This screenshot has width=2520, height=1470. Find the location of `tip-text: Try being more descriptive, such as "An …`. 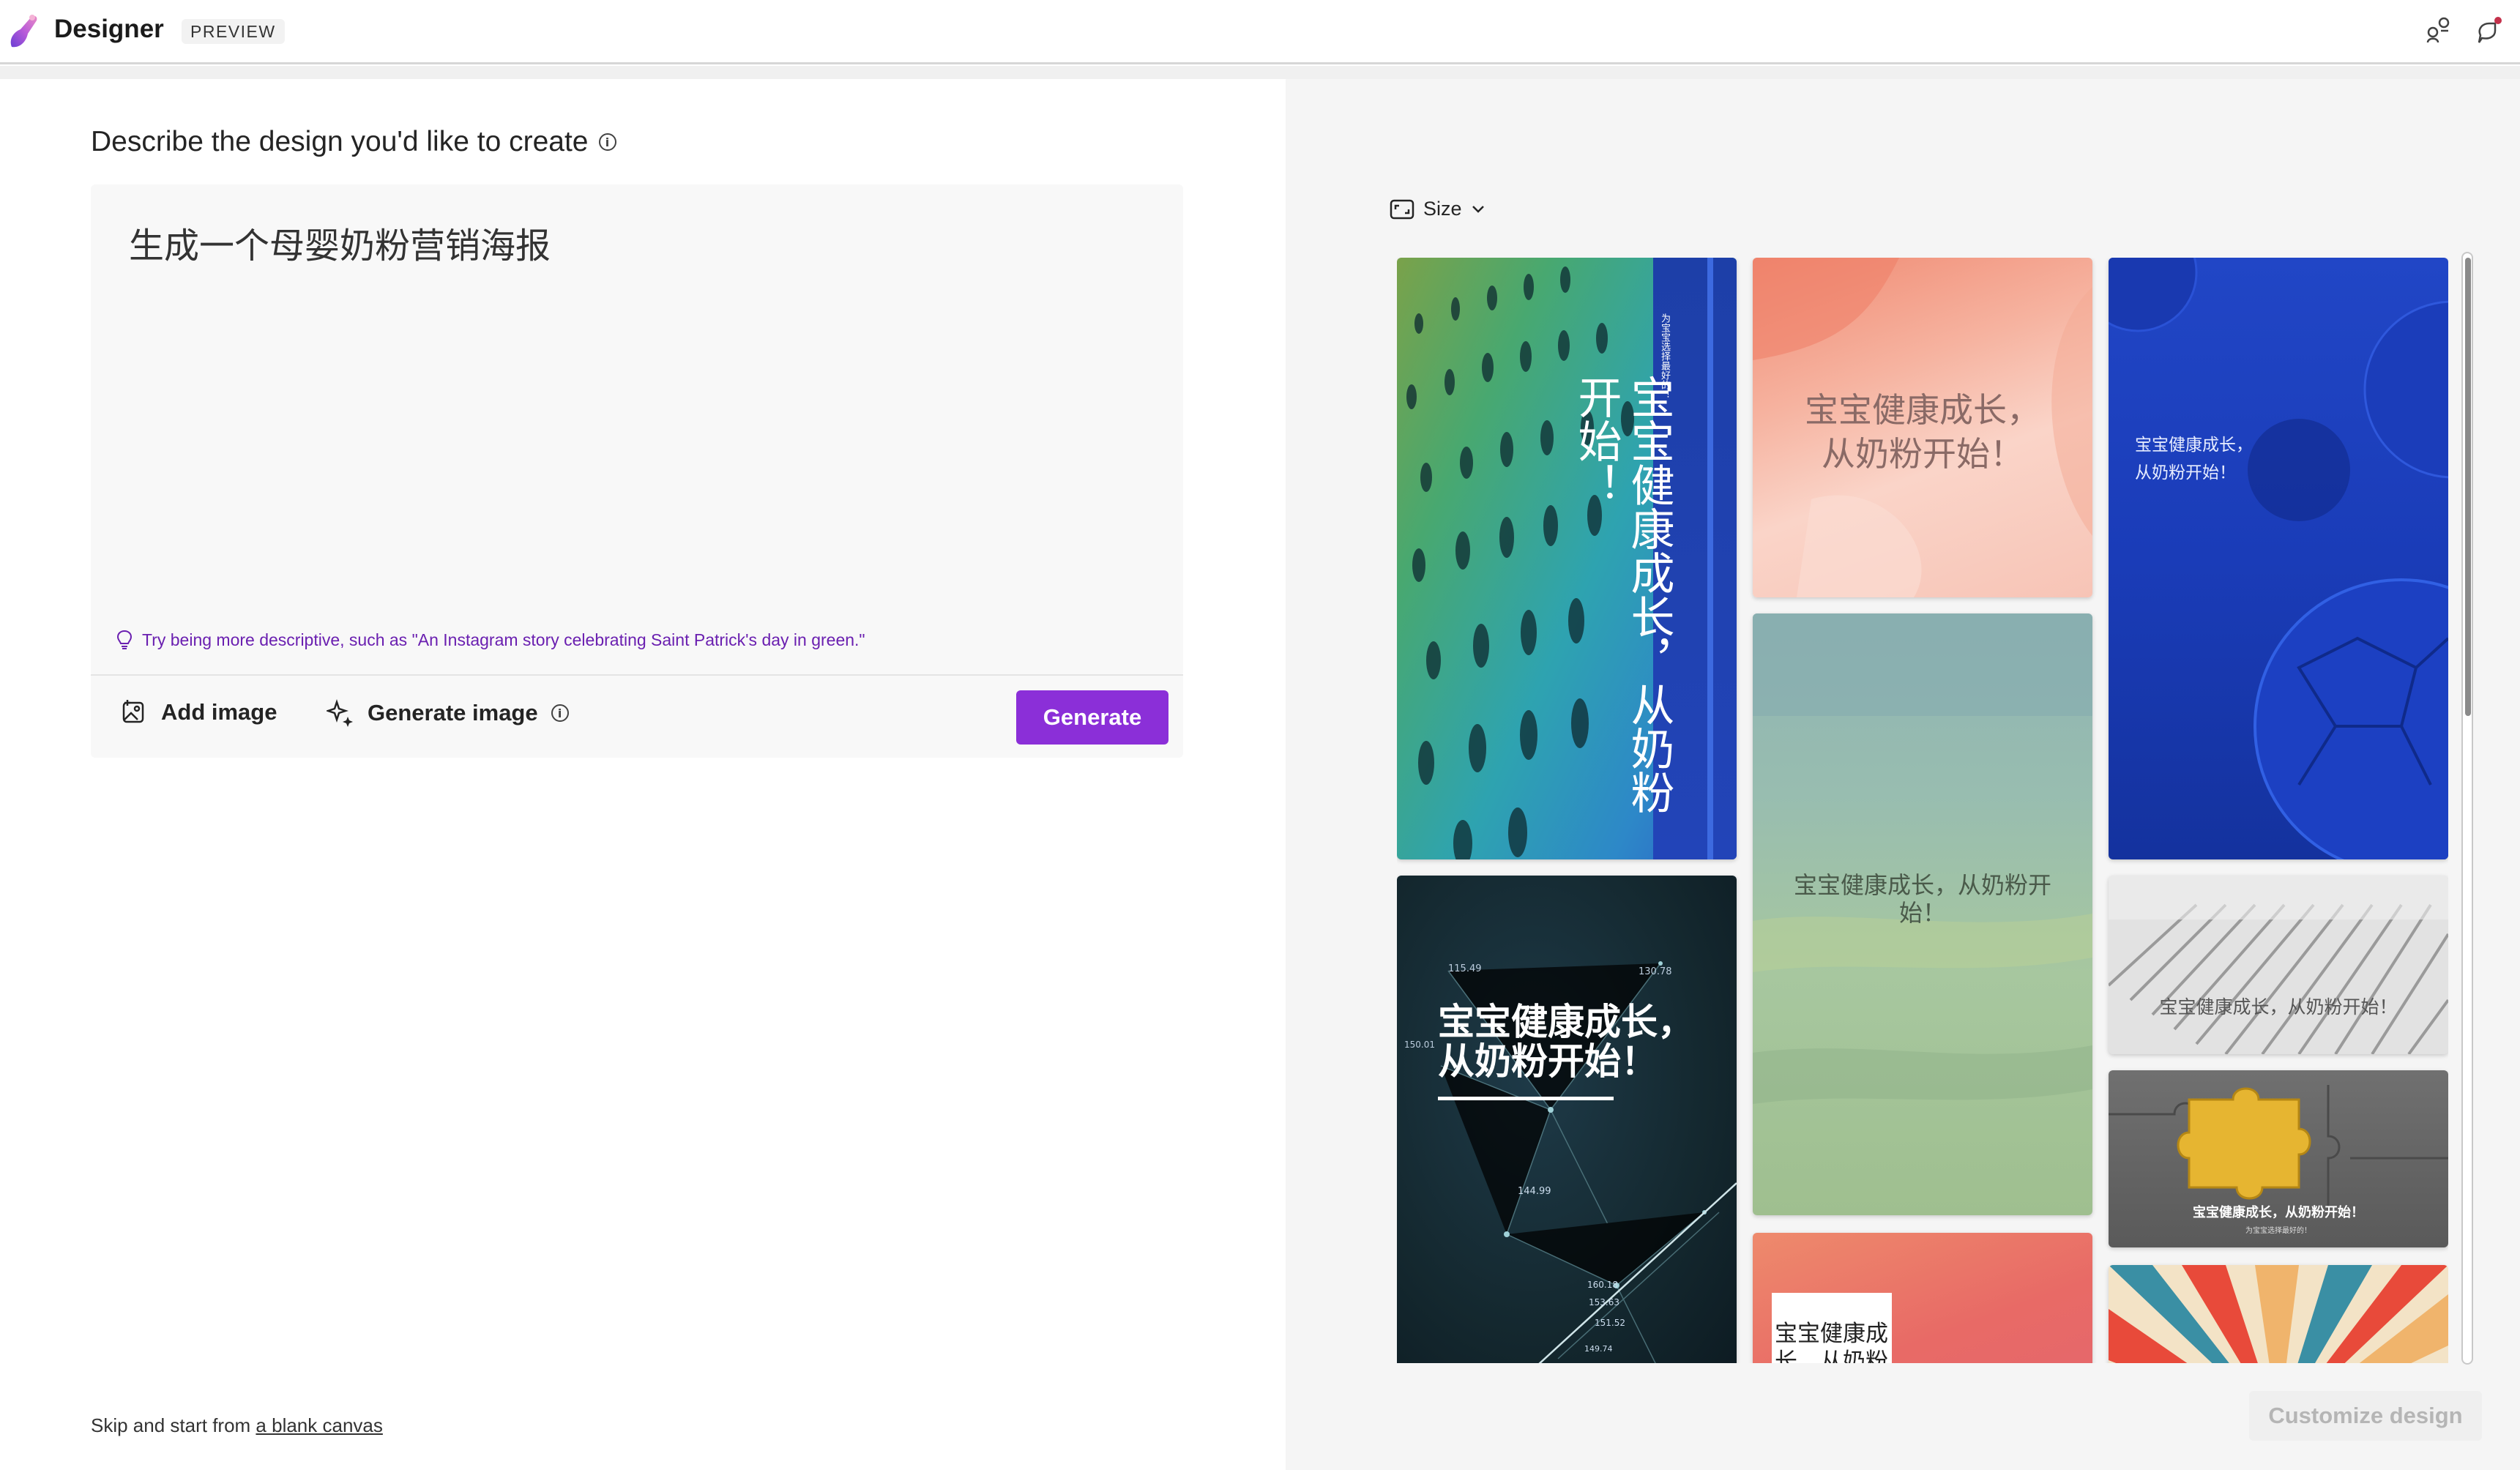

tip-text: Try being more descriptive, such as "An … is located at coordinates (503, 639).